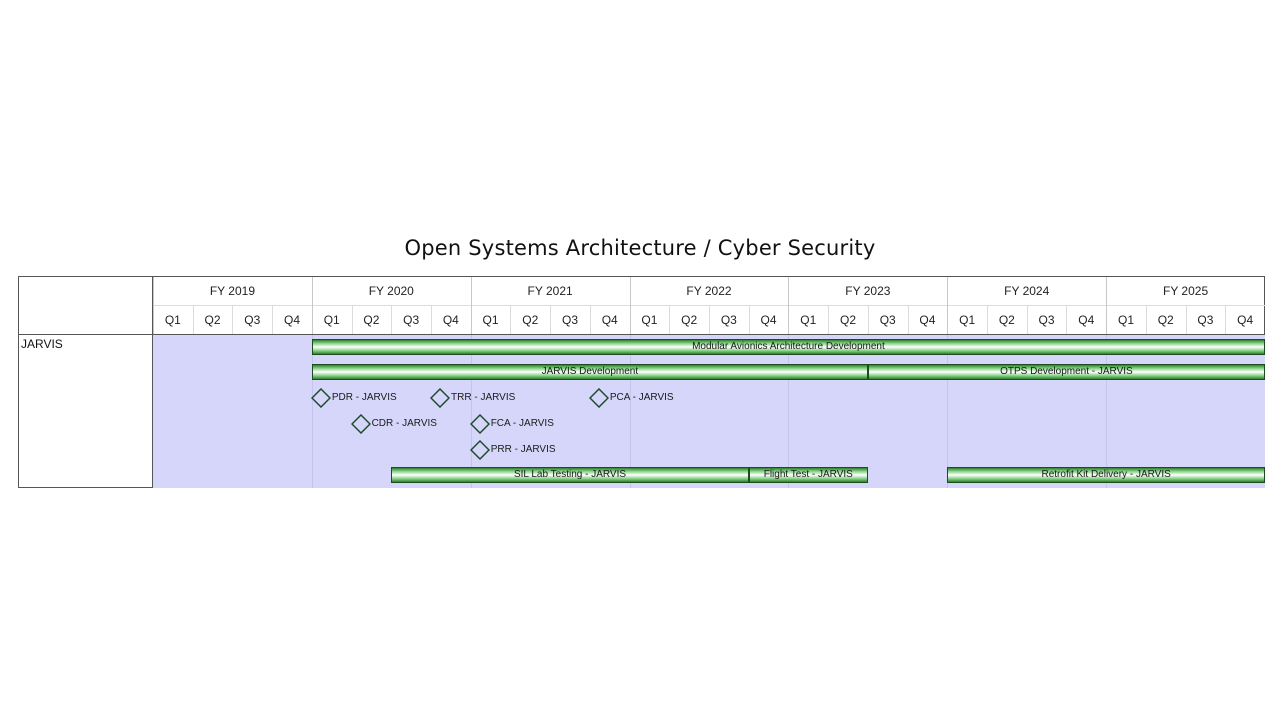 The image size is (1280, 720). Describe the element at coordinates (709, 291) in the screenshot. I see `year-header: FY 2022` at that location.